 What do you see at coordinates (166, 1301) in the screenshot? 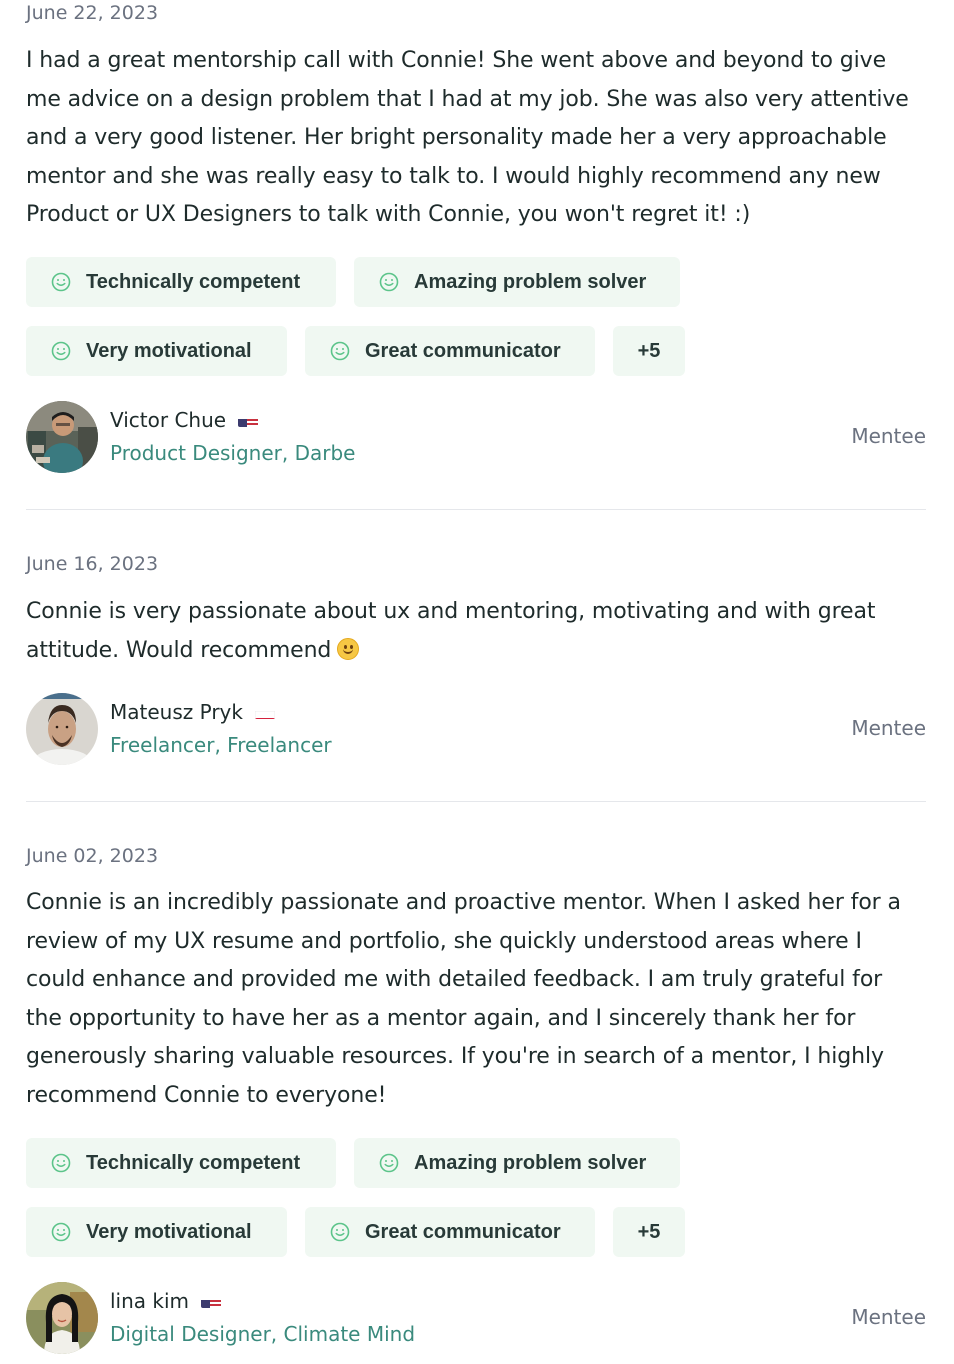
I see `author-name: lina kim` at bounding box center [166, 1301].